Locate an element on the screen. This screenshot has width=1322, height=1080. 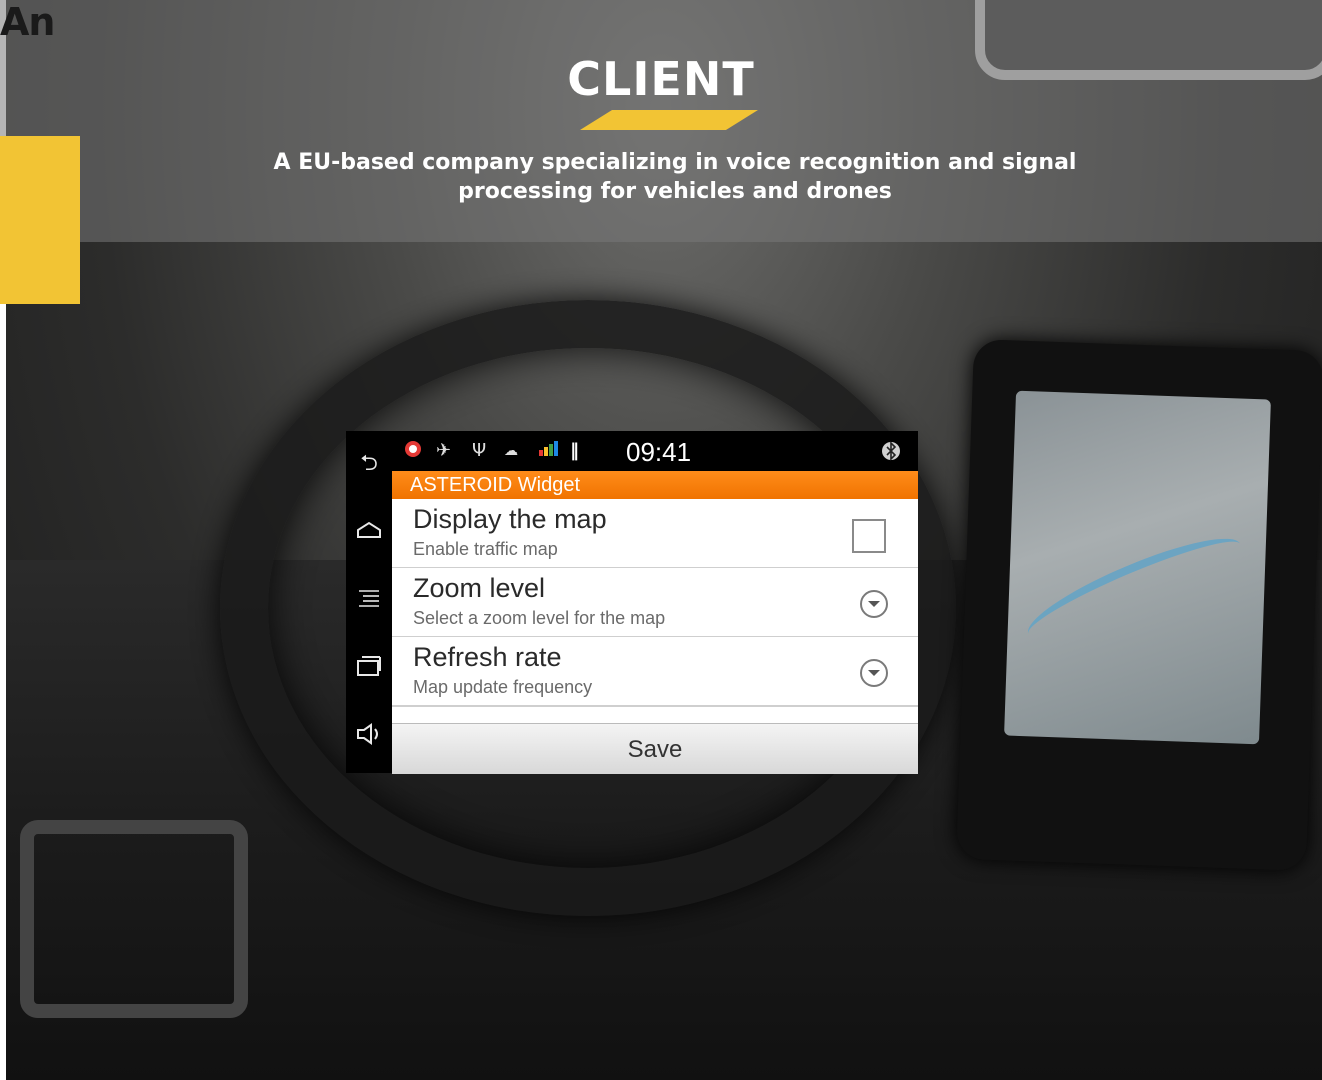
side-badge: An is located at coordinates (40, 152).